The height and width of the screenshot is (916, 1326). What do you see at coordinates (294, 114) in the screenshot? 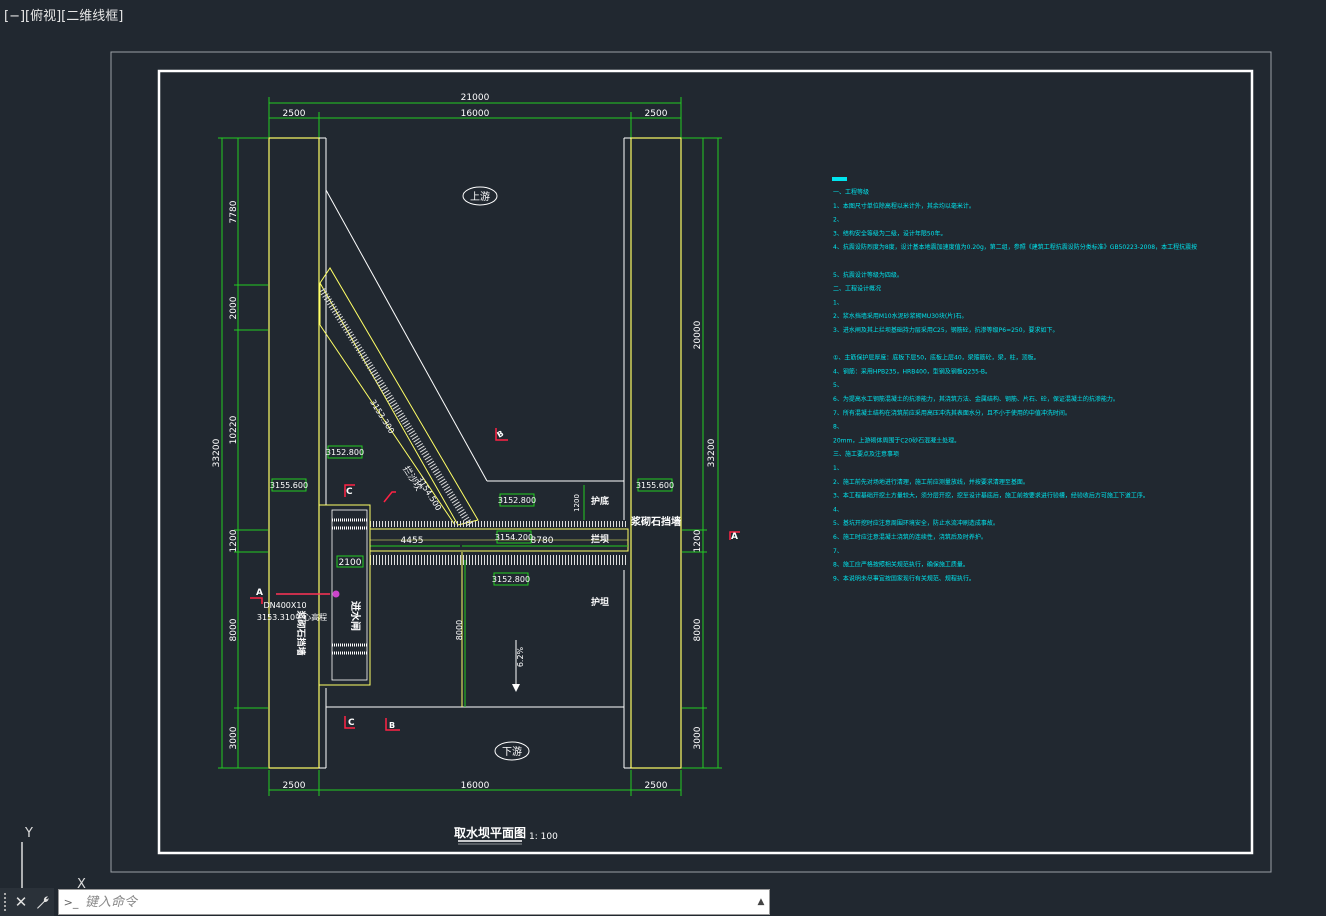
I see `dim-top-left: 2500` at bounding box center [294, 114].